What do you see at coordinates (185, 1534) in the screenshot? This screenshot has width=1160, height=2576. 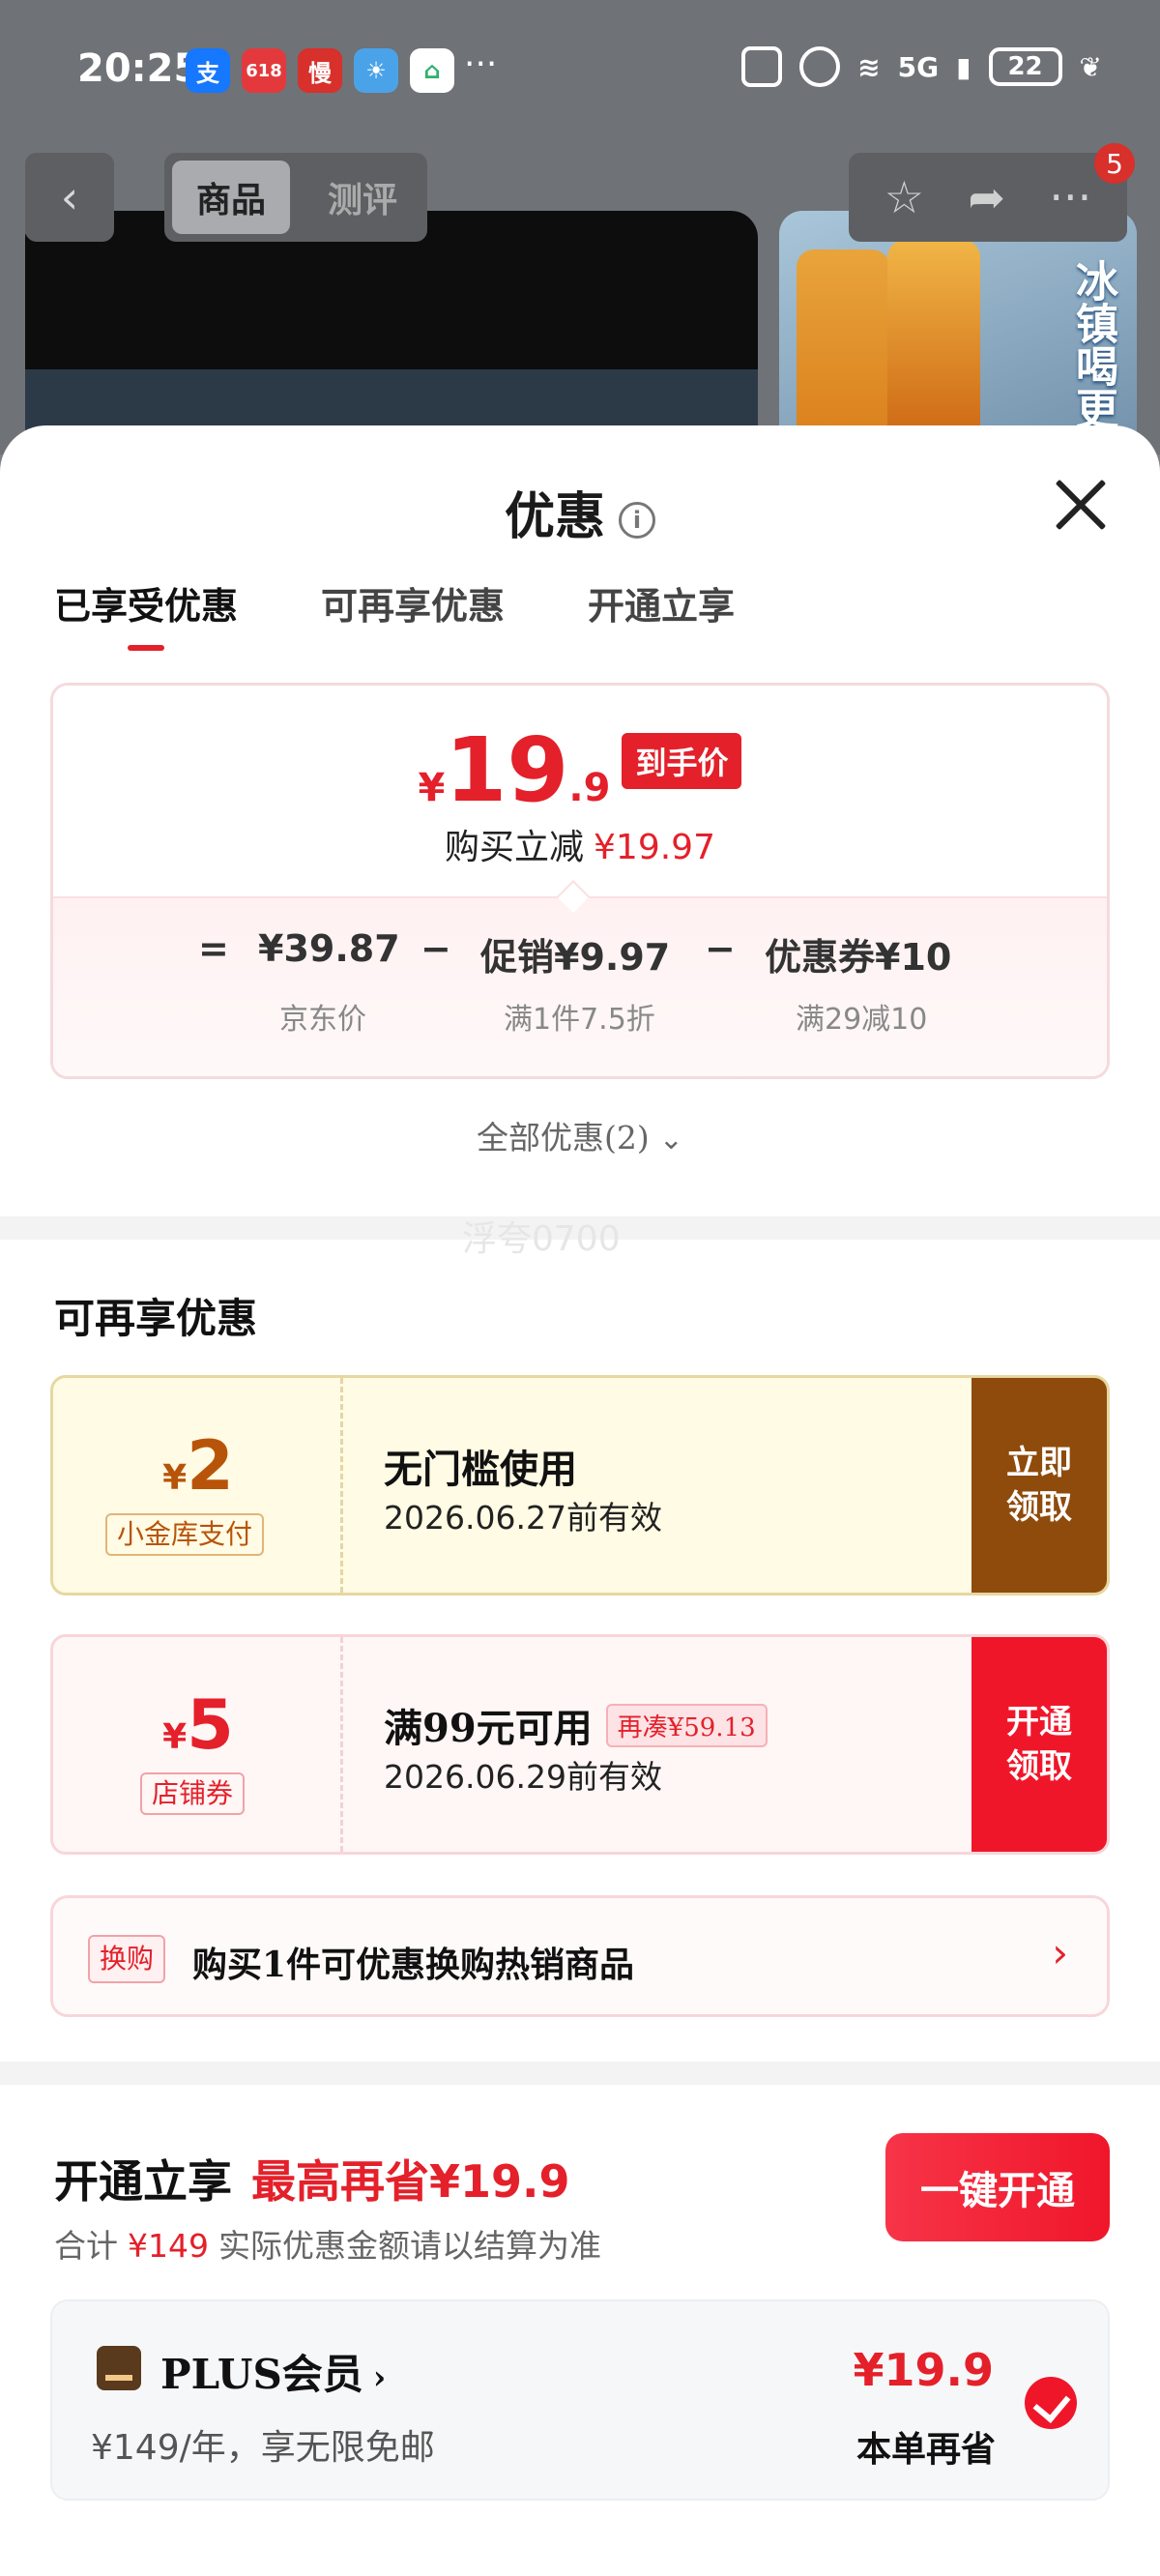 I see `coupon-type-label: 小金库支付` at bounding box center [185, 1534].